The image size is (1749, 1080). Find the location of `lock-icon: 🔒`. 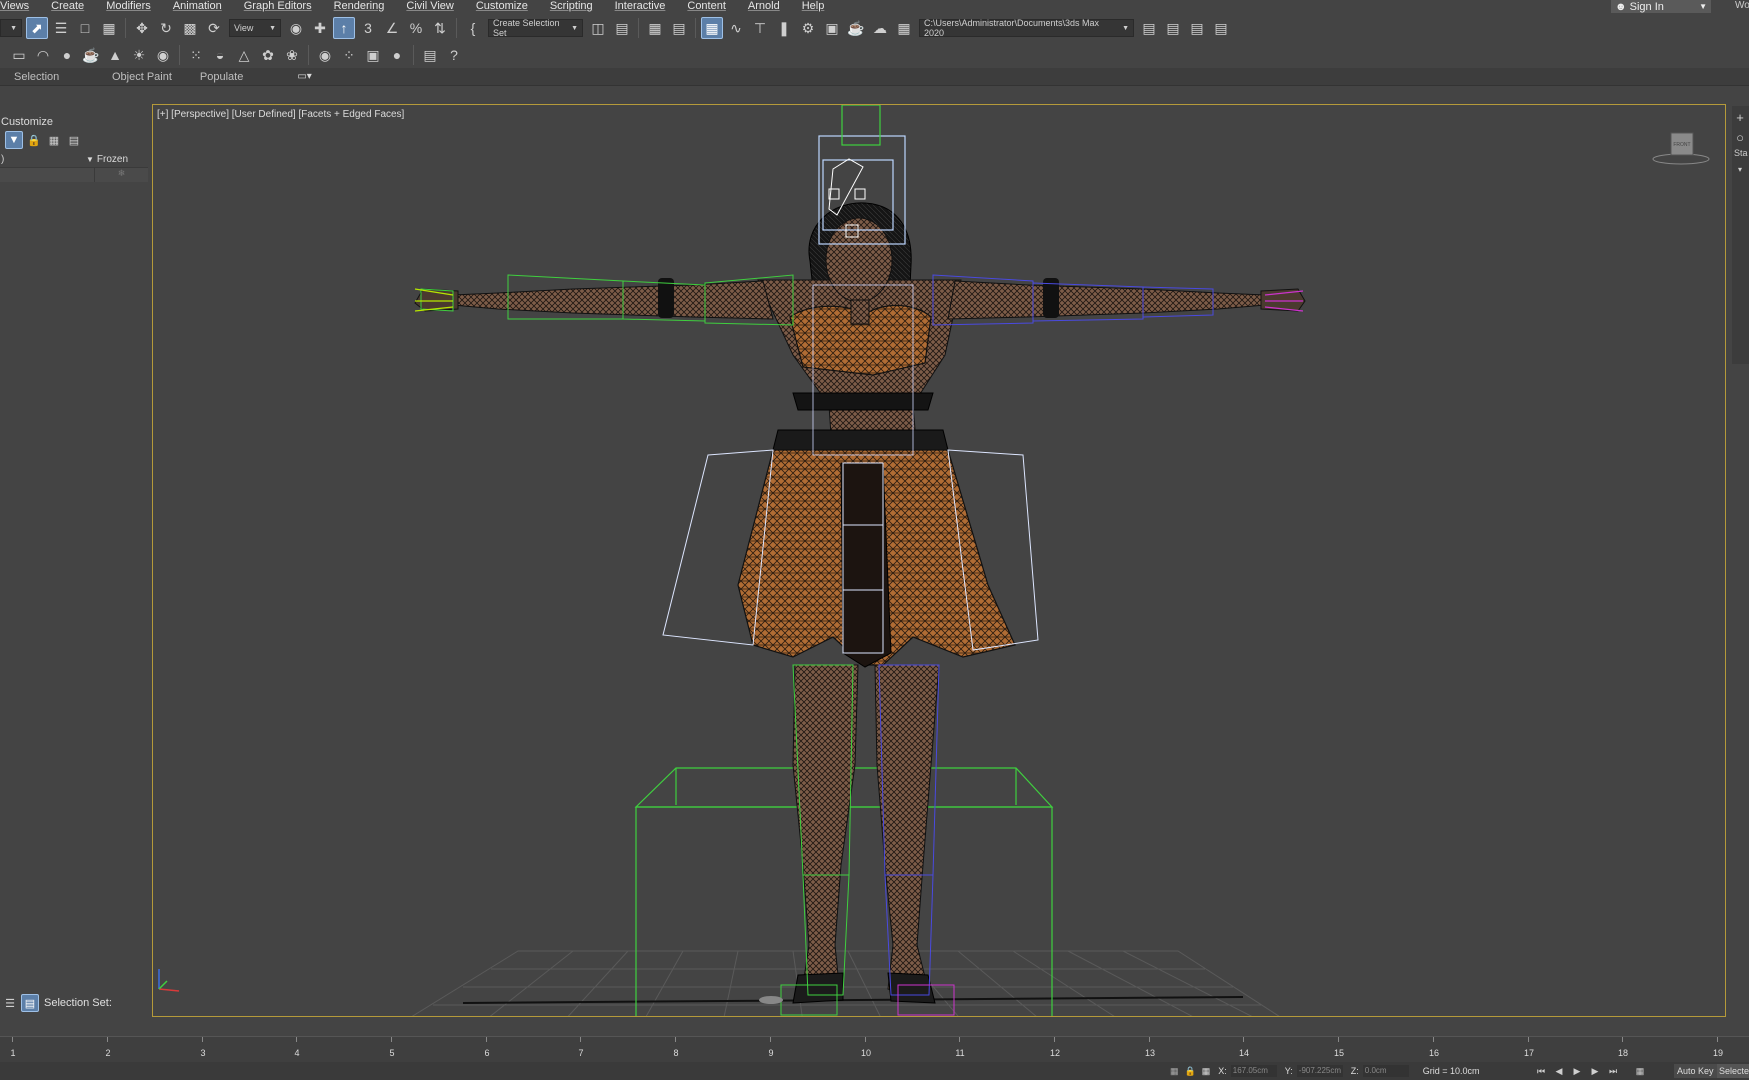

lock-icon: 🔒 is located at coordinates (34, 140).